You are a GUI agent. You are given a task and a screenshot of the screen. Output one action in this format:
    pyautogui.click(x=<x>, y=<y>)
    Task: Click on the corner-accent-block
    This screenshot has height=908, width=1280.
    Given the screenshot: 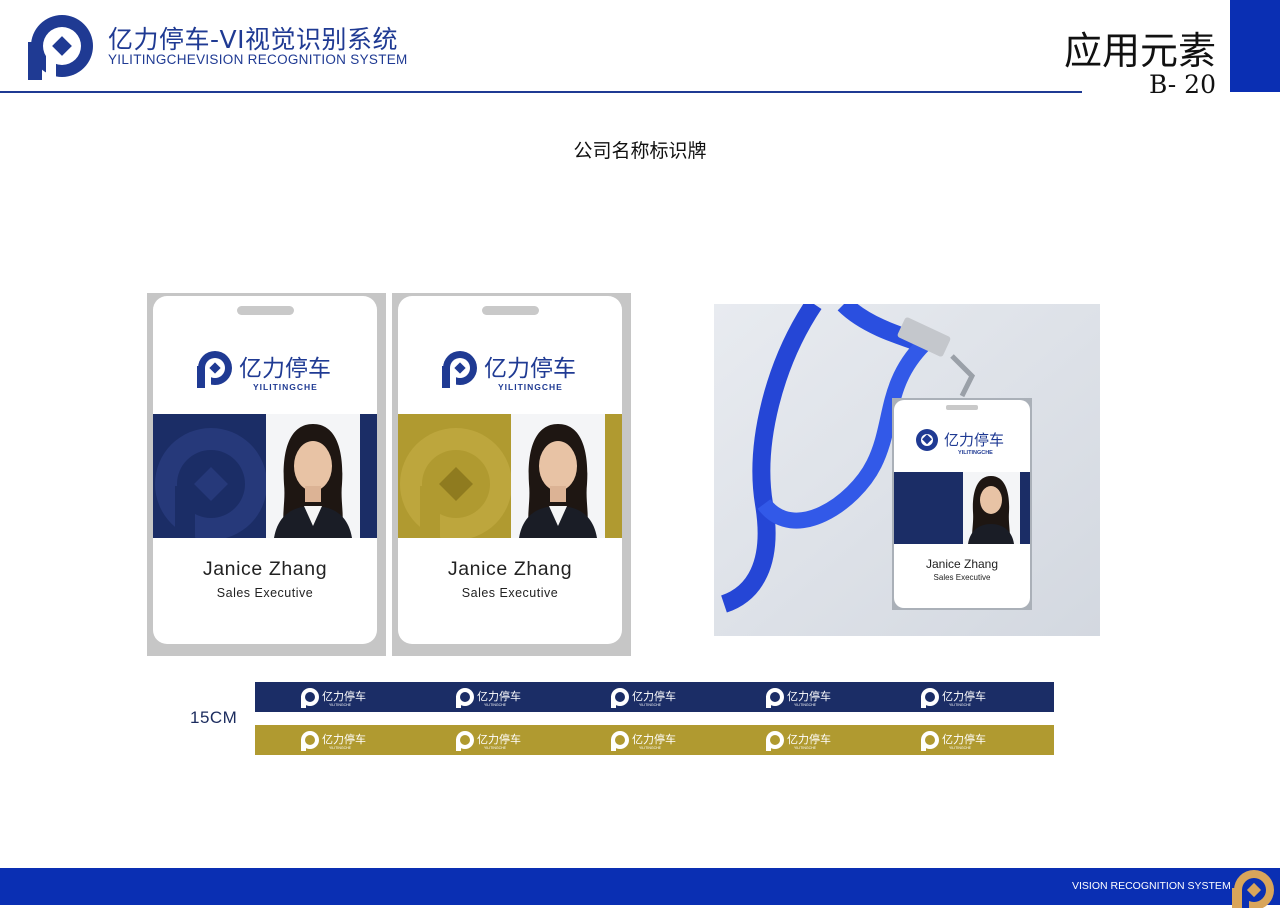 What is the action you would take?
    pyautogui.click(x=1255, y=46)
    